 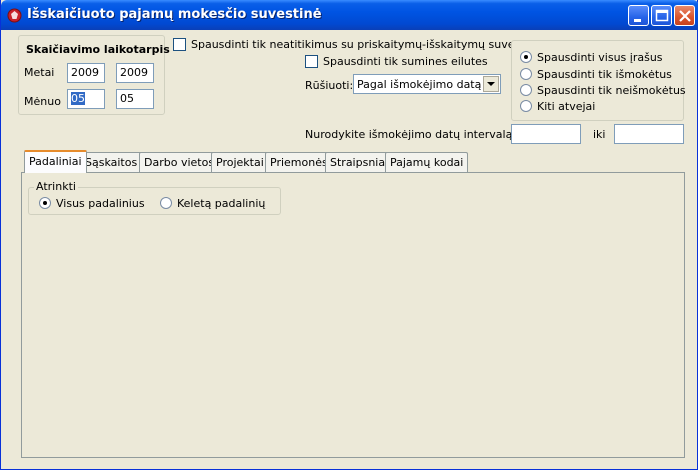 I want to click on tab-straipsniai: Straipsniai, so click(x=359, y=162).